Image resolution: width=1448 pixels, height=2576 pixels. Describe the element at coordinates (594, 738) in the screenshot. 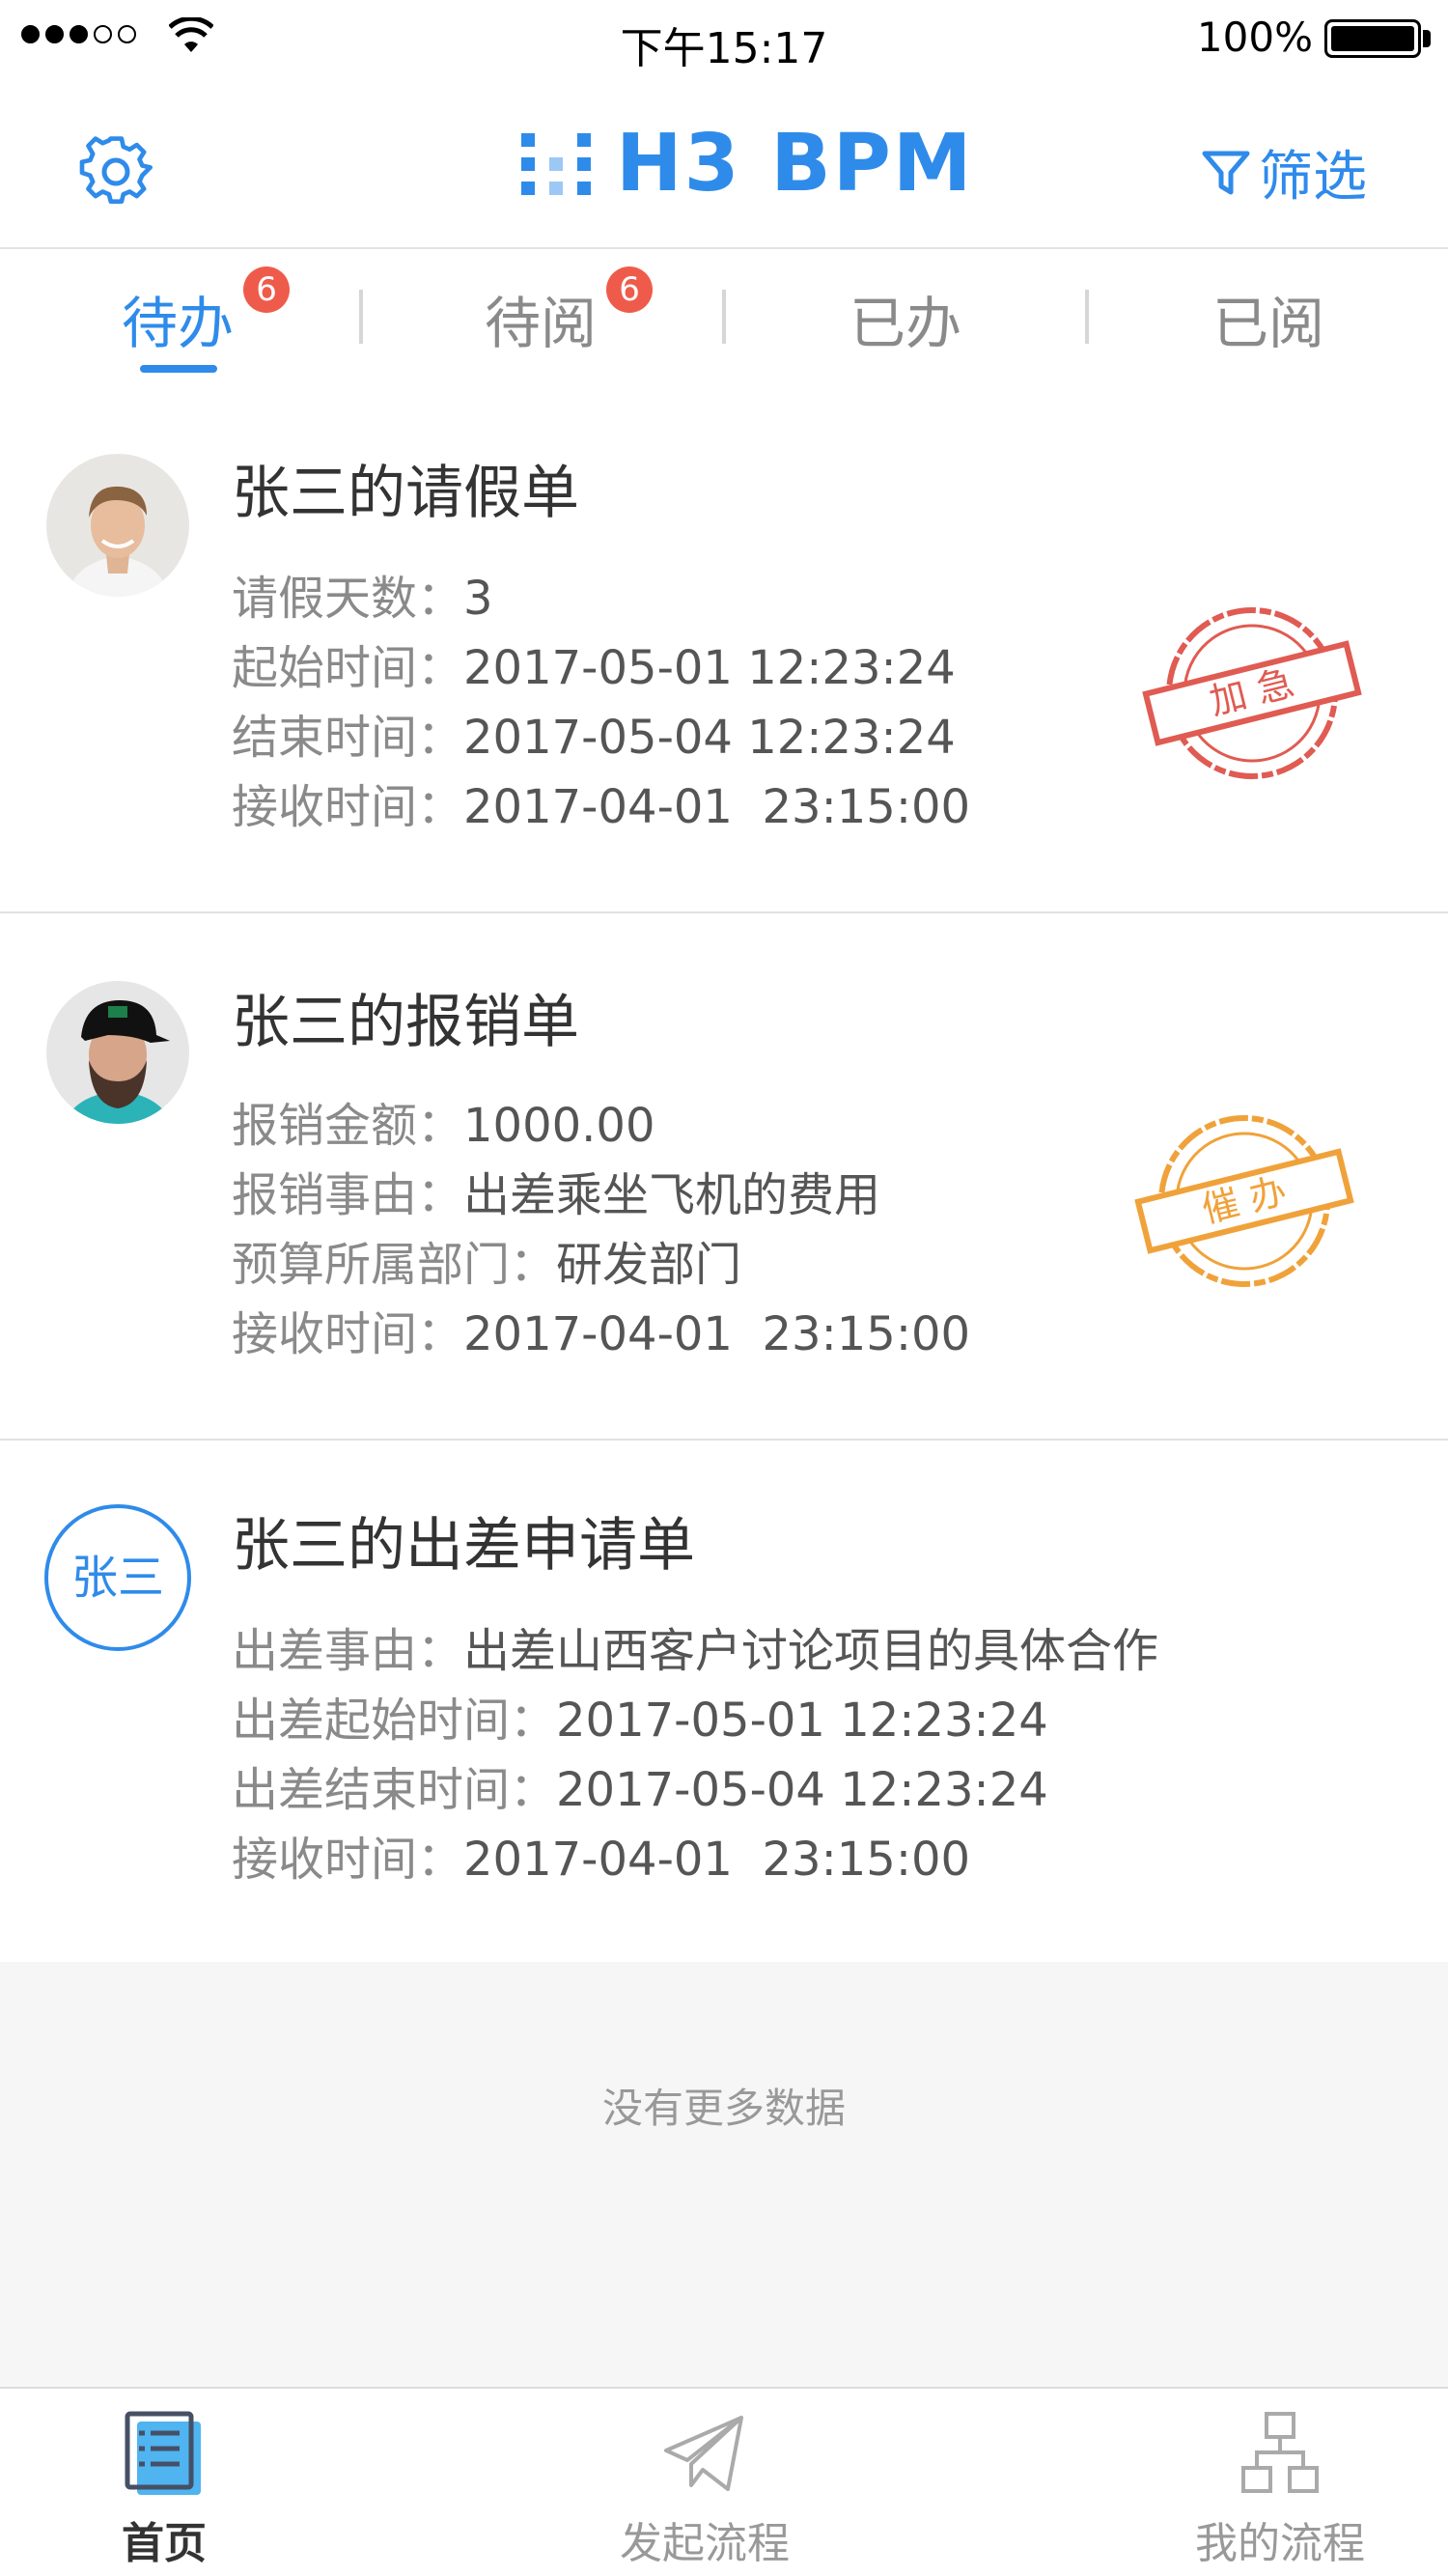

I see `card-field: 结束时间：2017-05-04 12:23:24` at that location.